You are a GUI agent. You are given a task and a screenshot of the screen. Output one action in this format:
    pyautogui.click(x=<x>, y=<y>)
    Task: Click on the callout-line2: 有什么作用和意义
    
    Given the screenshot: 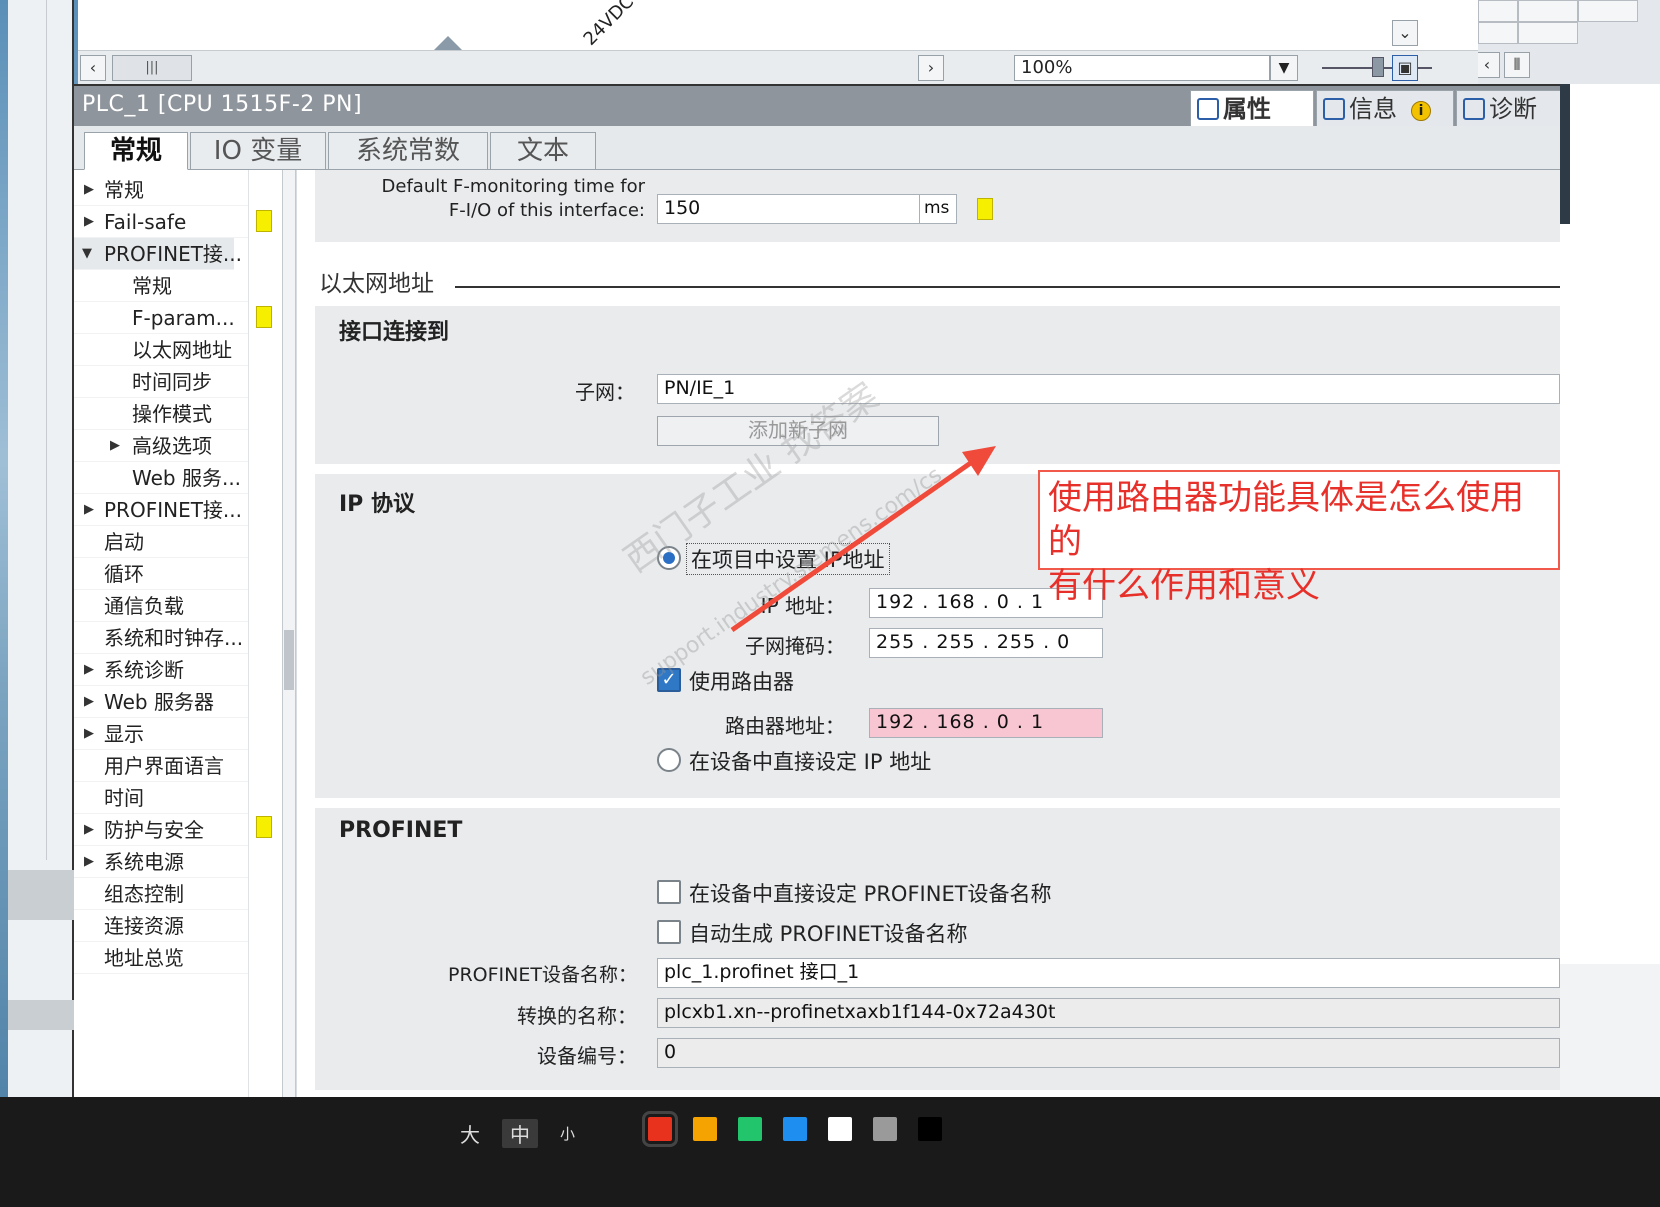 What is the action you would take?
    pyautogui.click(x=1184, y=586)
    